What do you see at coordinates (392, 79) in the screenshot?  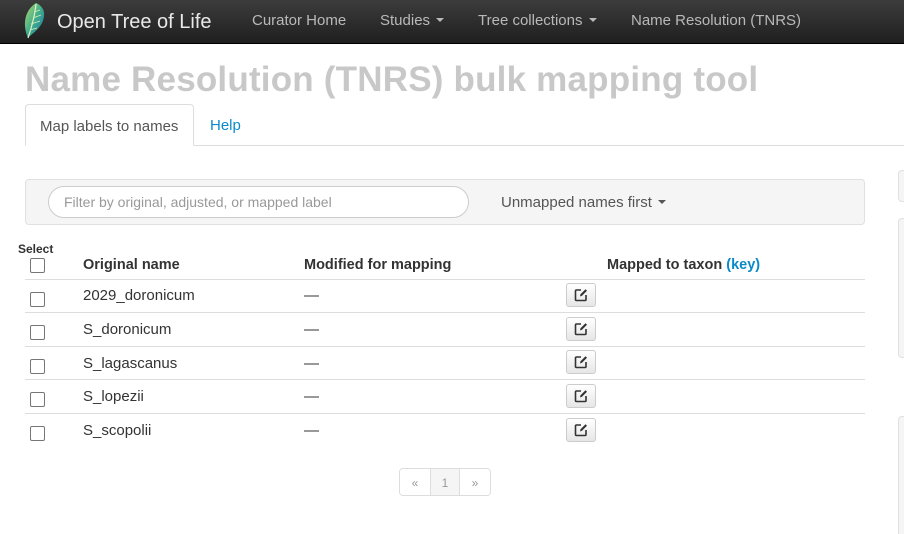 I see `page-title: Name Resolution (TNRS) bulk mapping tool` at bounding box center [392, 79].